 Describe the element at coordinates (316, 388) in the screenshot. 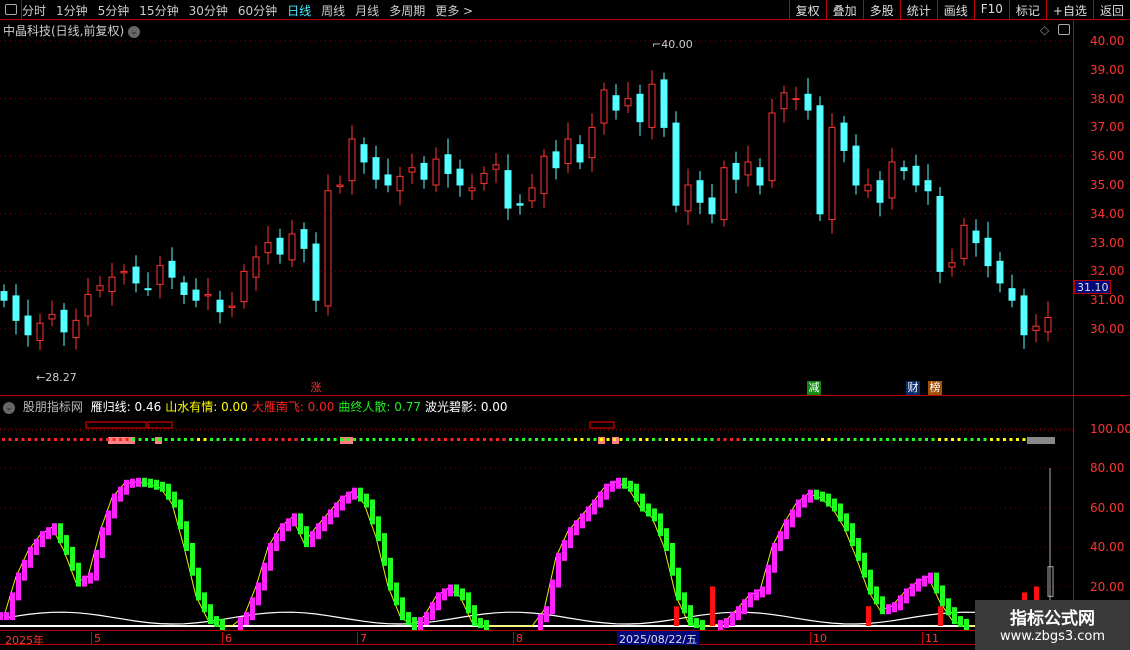

I see `marker-zhang: 涨` at that location.